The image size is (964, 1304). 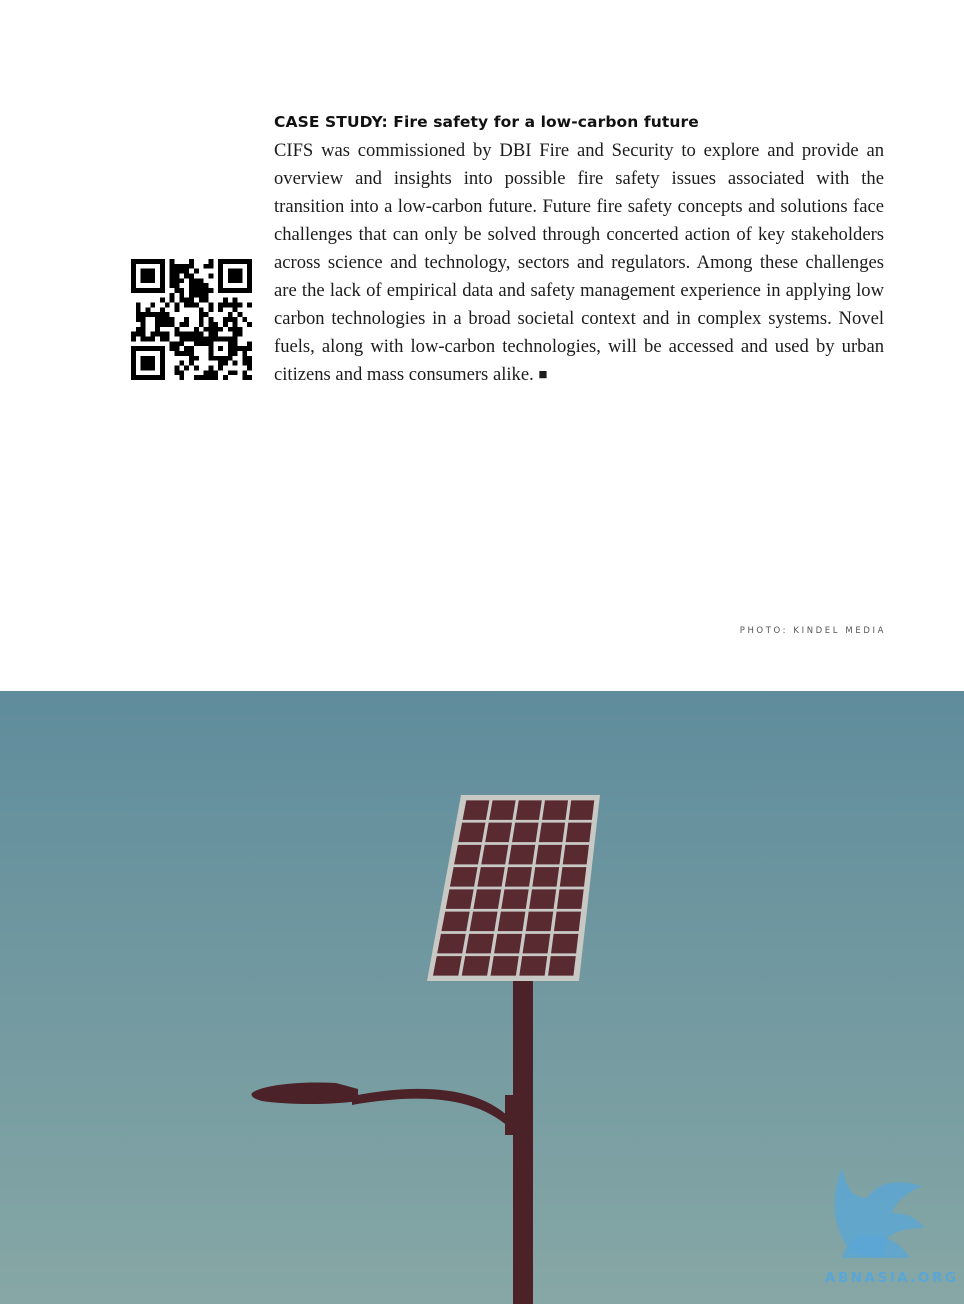 What do you see at coordinates (191, 319) in the screenshot?
I see `qr-code-icon` at bounding box center [191, 319].